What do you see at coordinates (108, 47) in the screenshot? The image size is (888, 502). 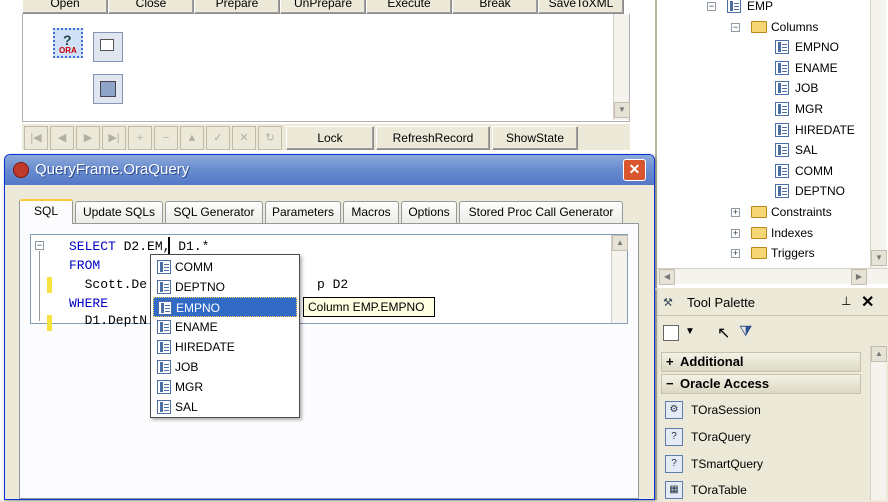 I see `datasource-component-icon` at bounding box center [108, 47].